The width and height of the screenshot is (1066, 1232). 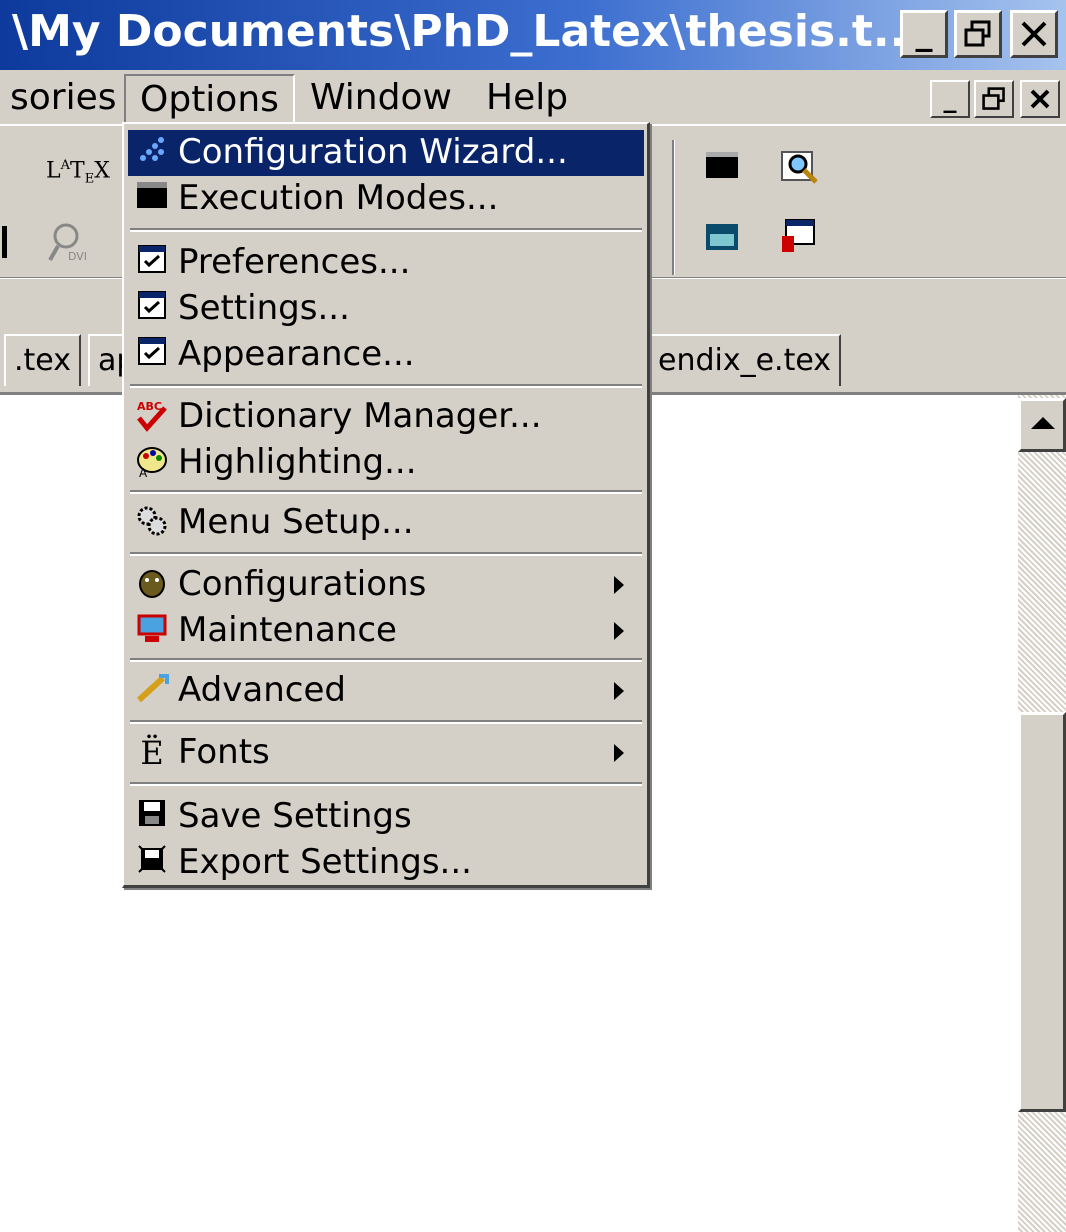 What do you see at coordinates (209, 99) in the screenshot?
I see `menu-options: Options` at bounding box center [209, 99].